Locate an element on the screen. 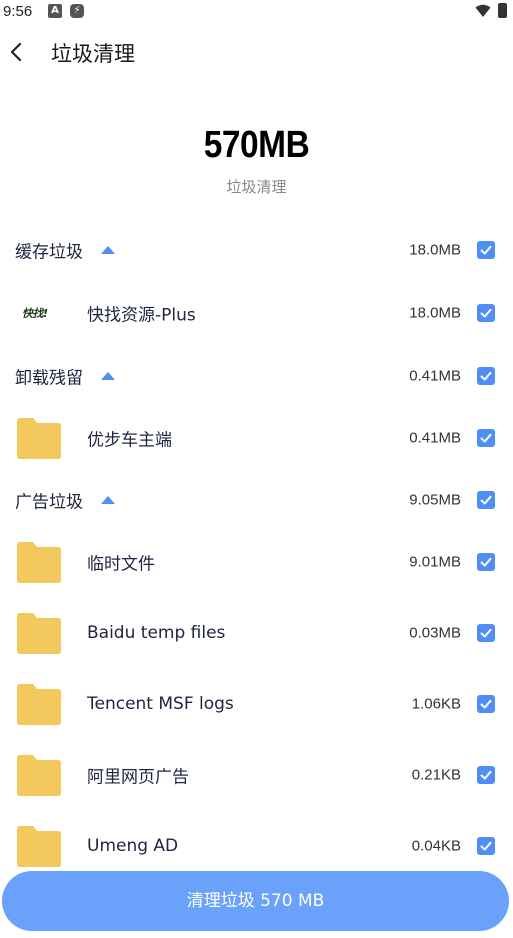 The image size is (513, 938). status-time: 9:56 is located at coordinates (18, 11).